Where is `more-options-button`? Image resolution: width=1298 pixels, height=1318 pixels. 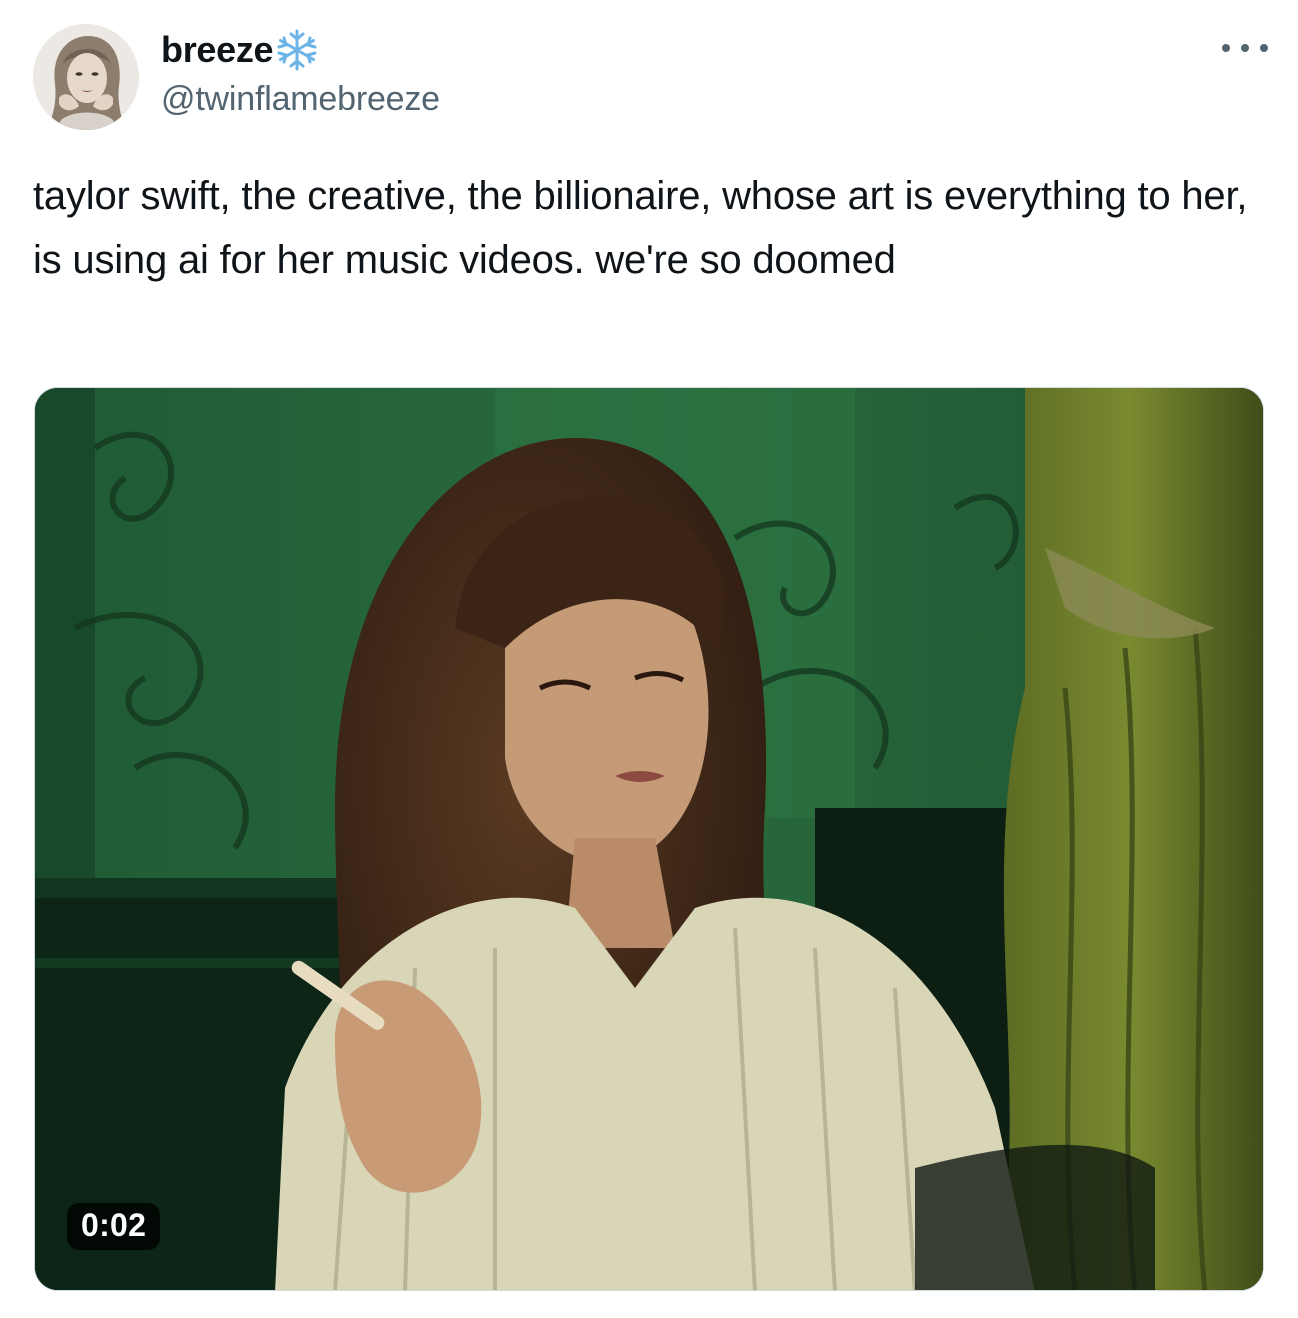
more-options-button is located at coordinates (1245, 48).